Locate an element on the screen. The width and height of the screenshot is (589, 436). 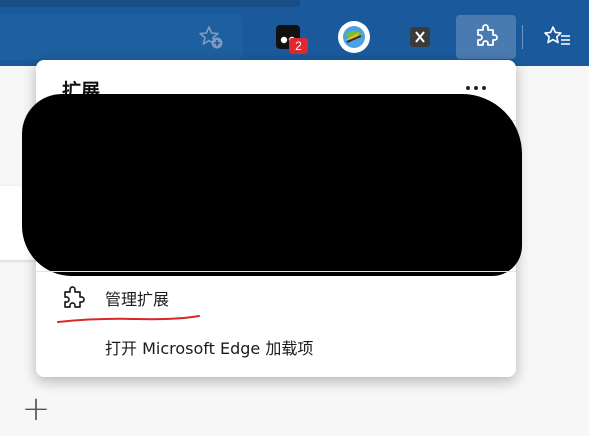
extension-x-button is located at coordinates (420, 37).